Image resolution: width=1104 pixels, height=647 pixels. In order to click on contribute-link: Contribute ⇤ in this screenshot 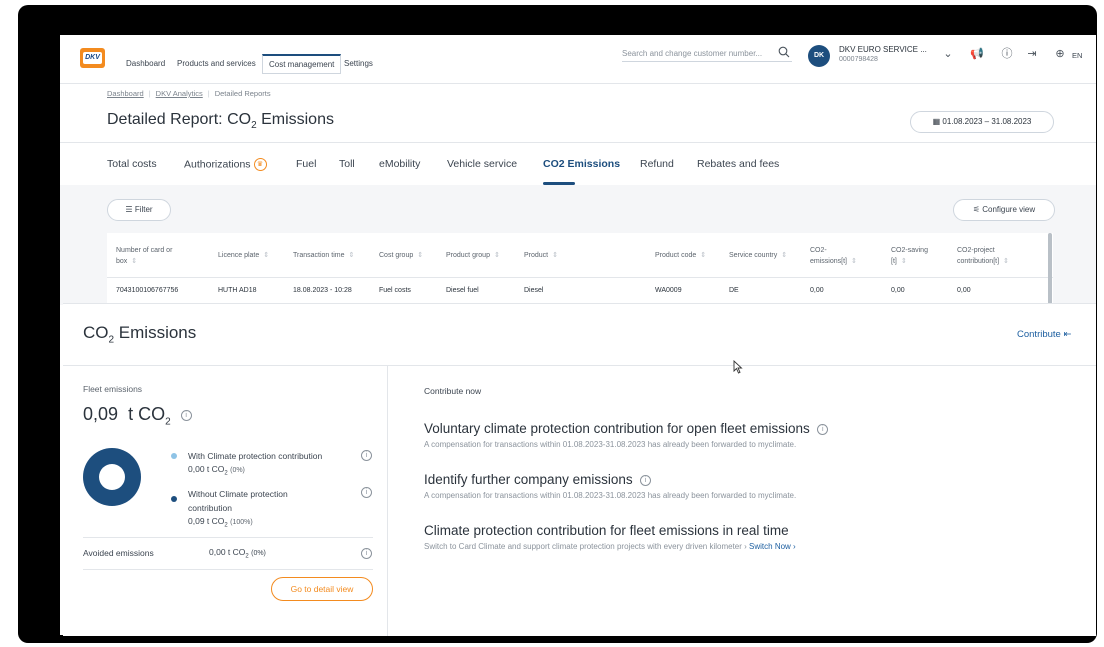, I will do `click(1044, 334)`.